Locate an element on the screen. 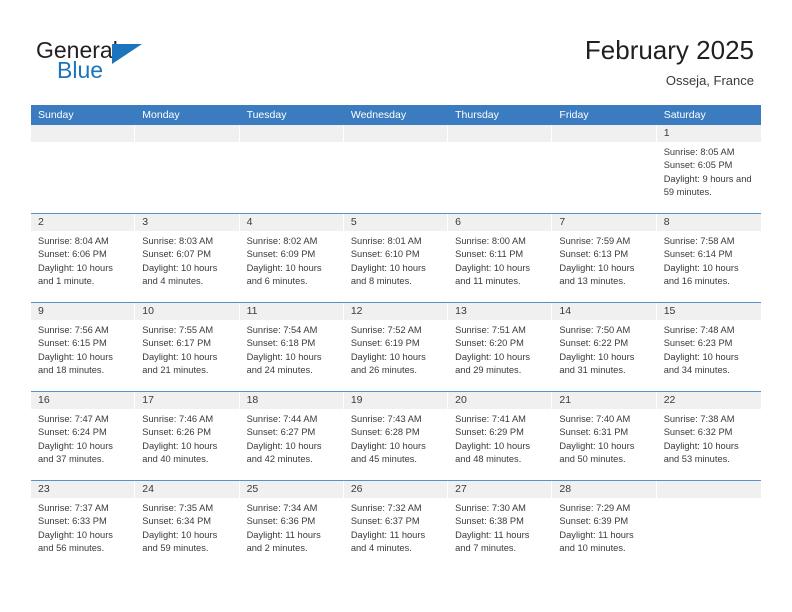 The width and height of the screenshot is (792, 612). day-number: 27 is located at coordinates (461, 489).